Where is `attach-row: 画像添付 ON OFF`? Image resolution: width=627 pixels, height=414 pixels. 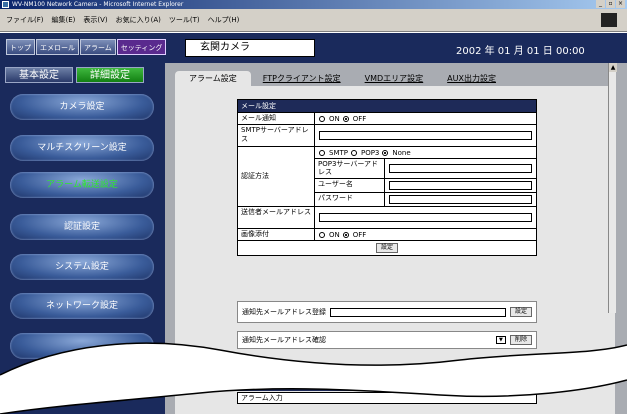
attach-row: 画像添付 ON OFF is located at coordinates (387, 234).